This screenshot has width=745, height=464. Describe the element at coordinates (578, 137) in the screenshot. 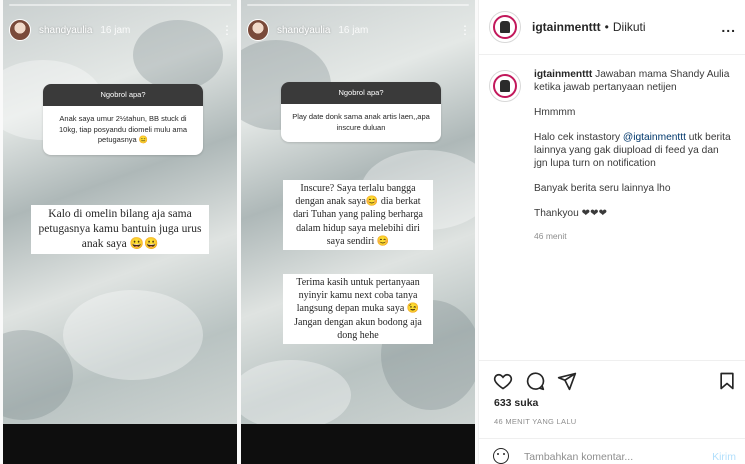

I see `caption-promo-text: Halo cek instastory` at that location.